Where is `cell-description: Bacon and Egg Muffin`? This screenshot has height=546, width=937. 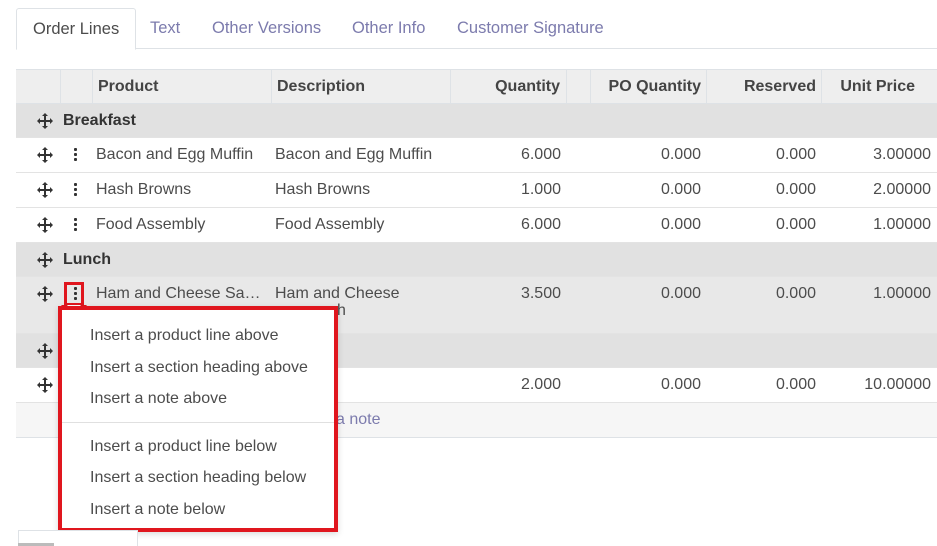 cell-description: Bacon and Egg Muffin is located at coordinates (353, 155).